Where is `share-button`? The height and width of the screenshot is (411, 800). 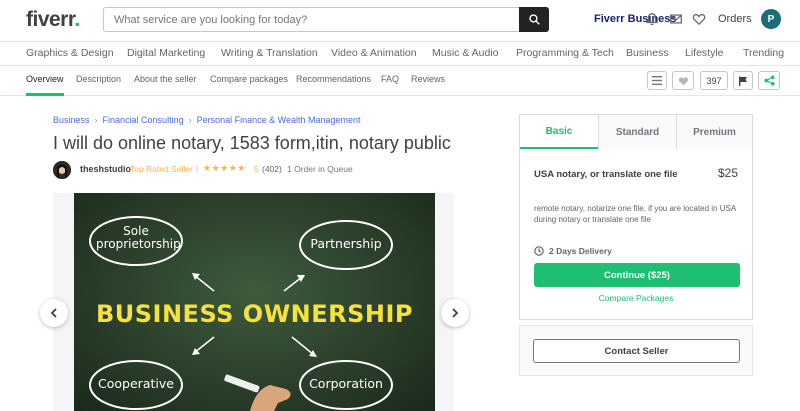 share-button is located at coordinates (769, 80).